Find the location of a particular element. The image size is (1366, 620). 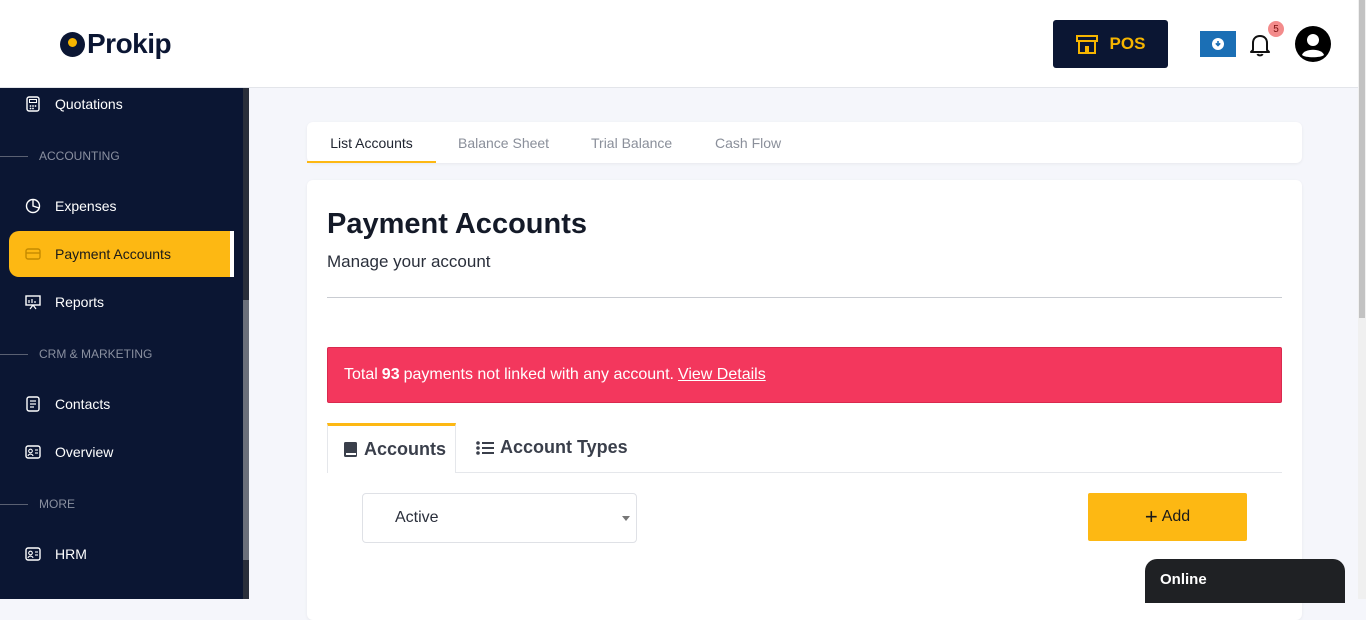

subtab-accounts: Accounts is located at coordinates (391, 448).